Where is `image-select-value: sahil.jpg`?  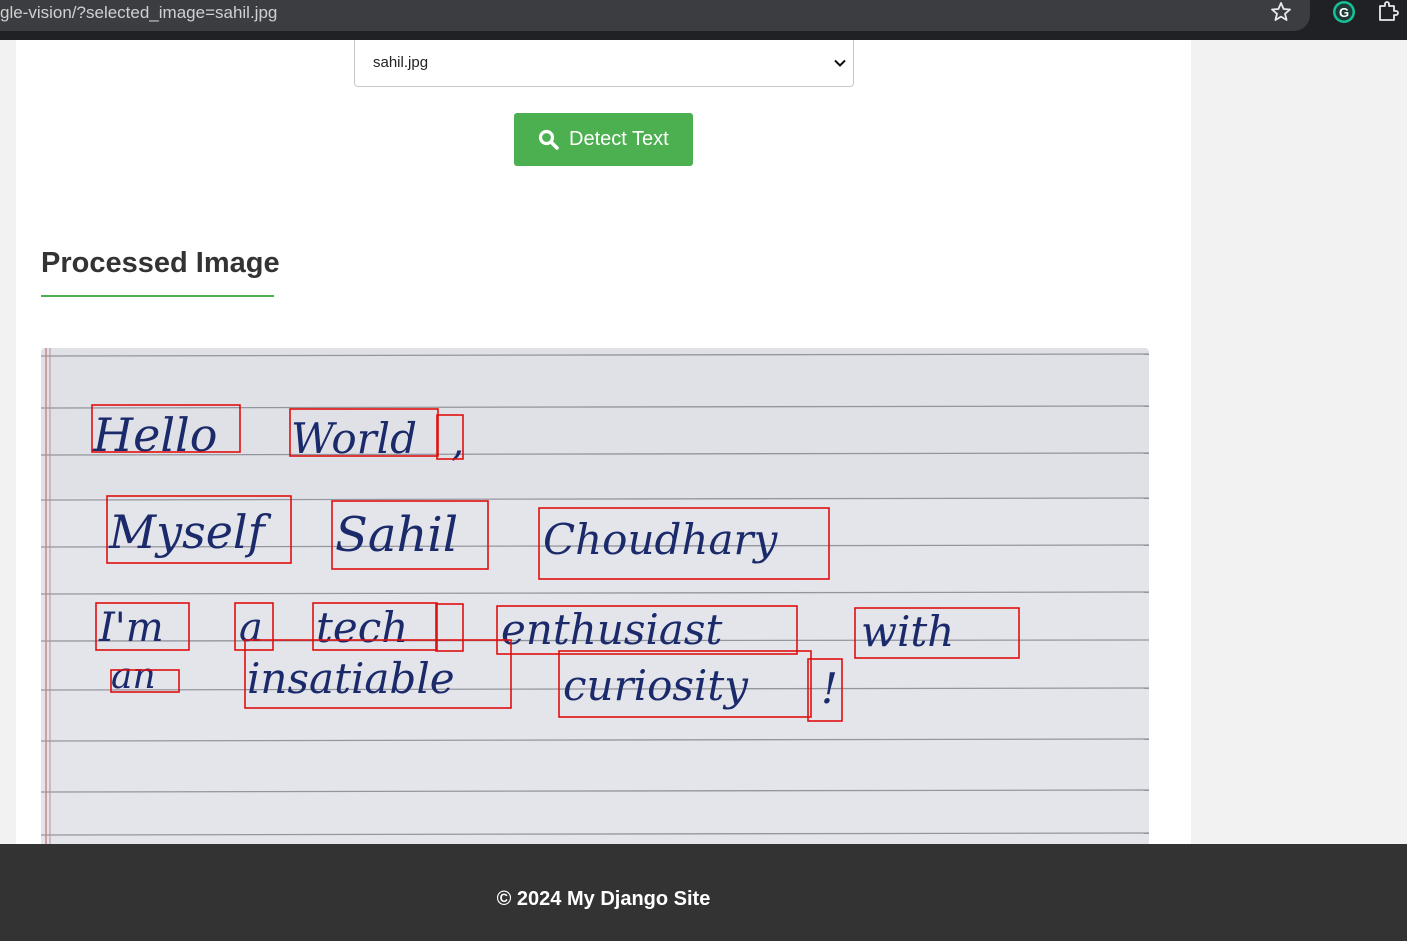 image-select-value: sahil.jpg is located at coordinates (401, 62).